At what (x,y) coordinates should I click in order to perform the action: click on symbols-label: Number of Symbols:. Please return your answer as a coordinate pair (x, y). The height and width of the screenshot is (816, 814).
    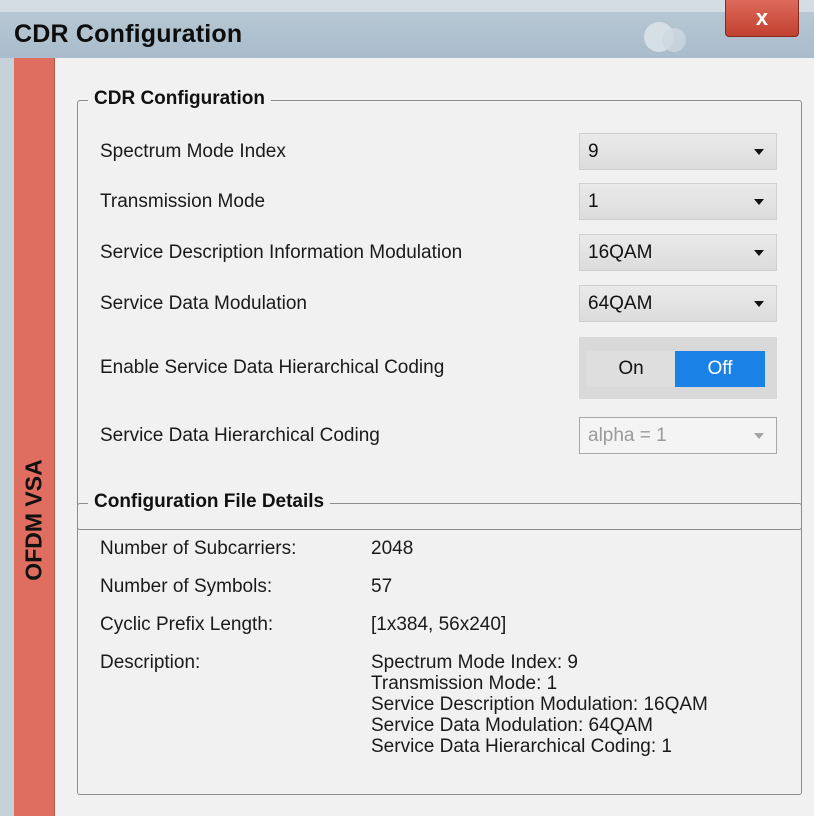
    Looking at the image, I should click on (186, 586).